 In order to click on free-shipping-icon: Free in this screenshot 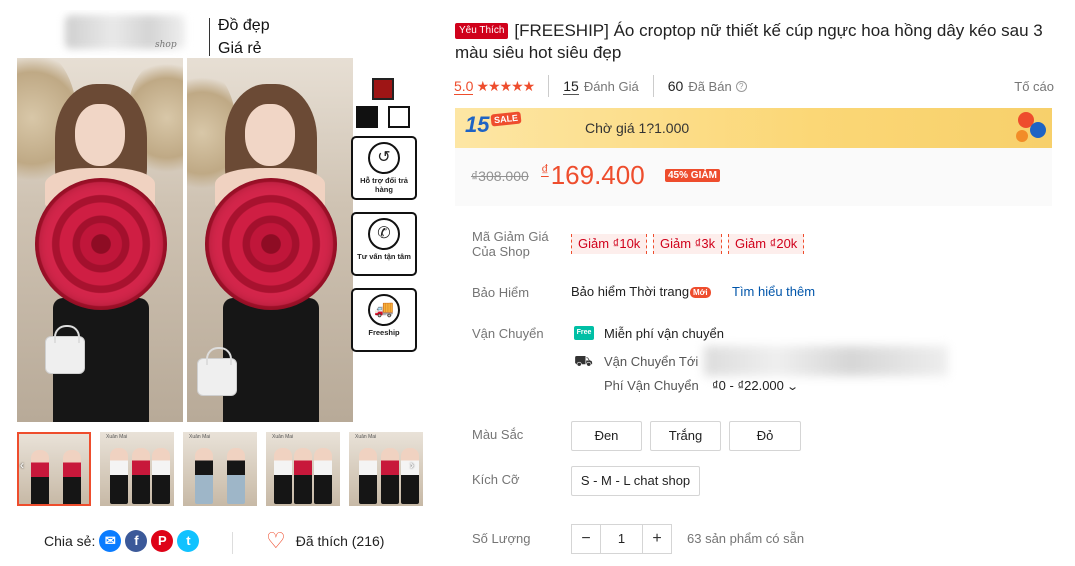, I will do `click(584, 333)`.